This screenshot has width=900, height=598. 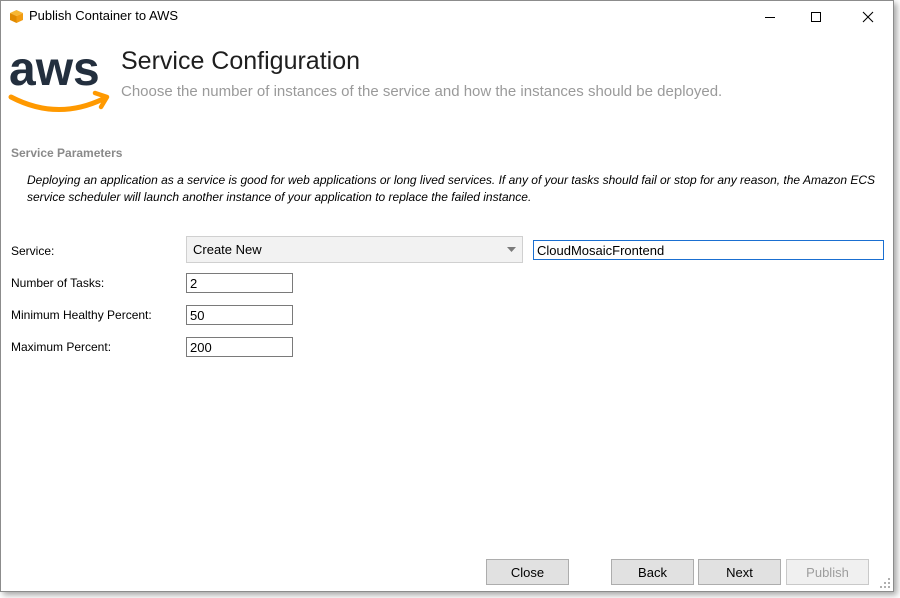 What do you see at coordinates (708, 250) in the screenshot?
I see `service-name-input` at bounding box center [708, 250].